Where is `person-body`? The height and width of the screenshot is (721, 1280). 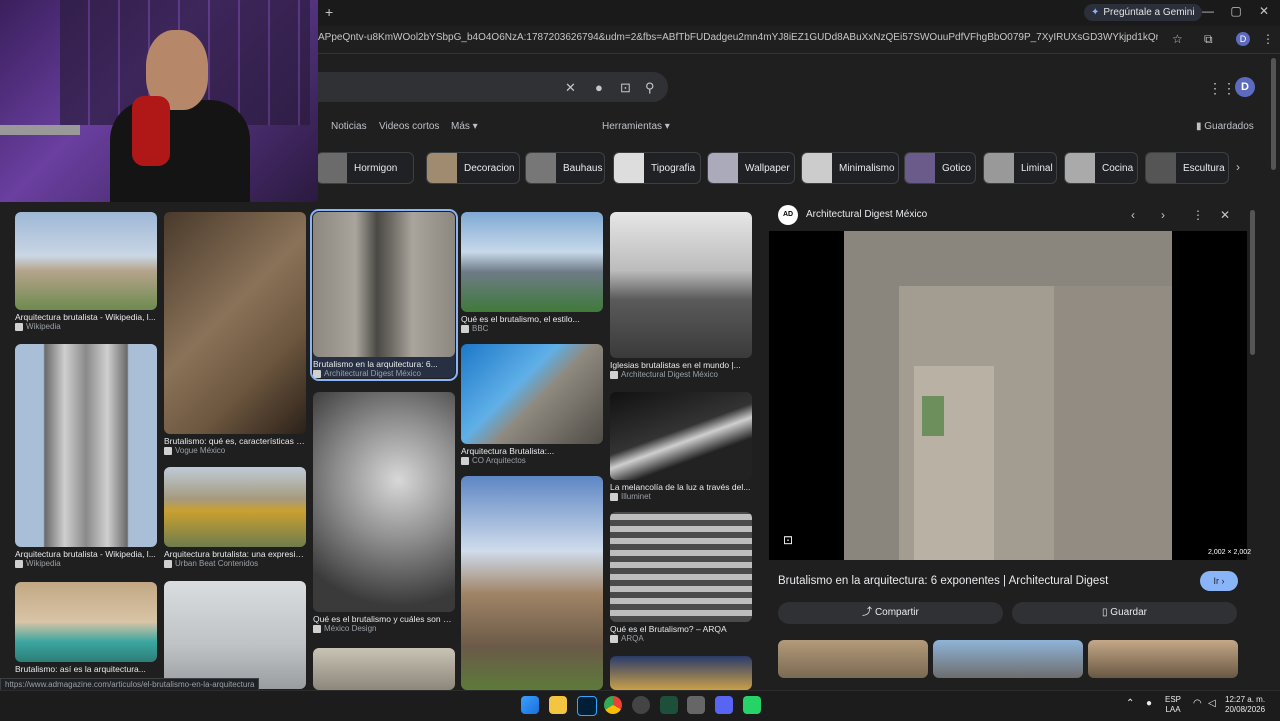
person-body is located at coordinates (180, 151).